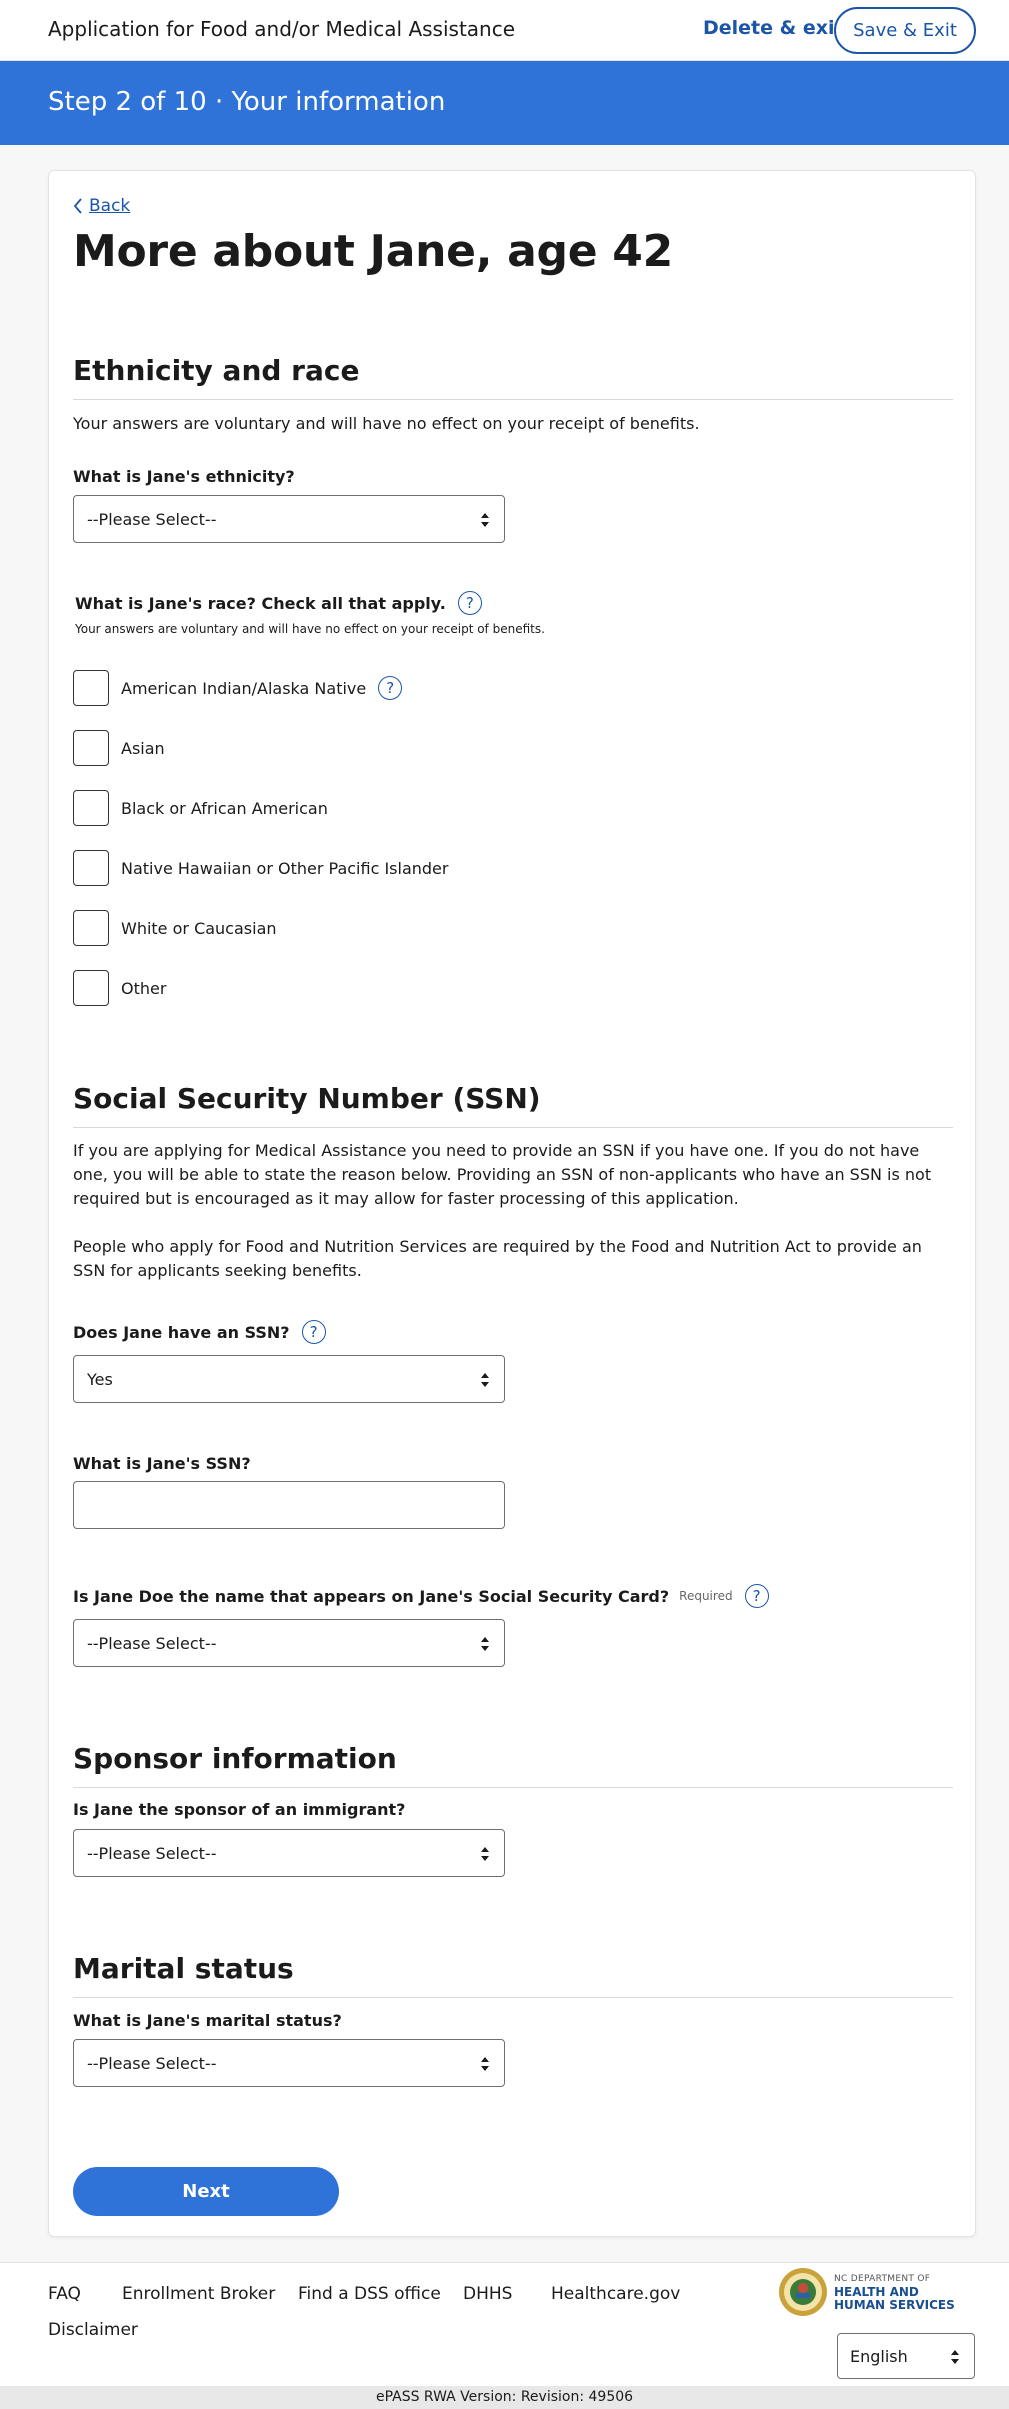 This screenshot has width=1009, height=2409. What do you see at coordinates (152, 519) in the screenshot?
I see `ethnicity-select-value: --Please Select--` at bounding box center [152, 519].